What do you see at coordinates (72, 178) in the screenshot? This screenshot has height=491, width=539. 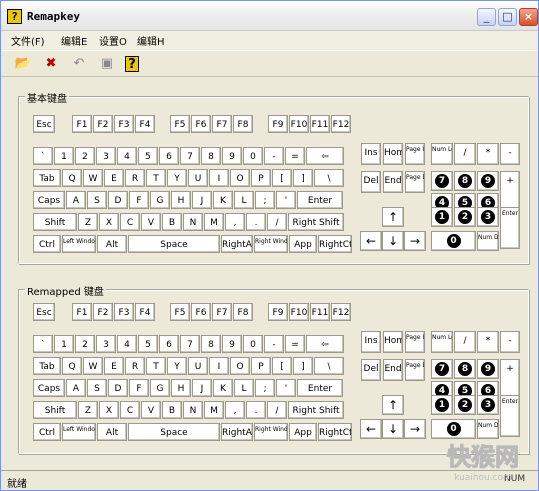 I see `key-tab-1: Q` at bounding box center [72, 178].